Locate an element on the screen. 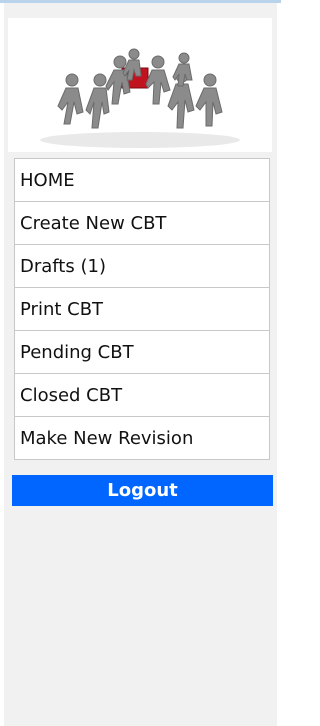  logout-button: Logout is located at coordinates (142, 490).